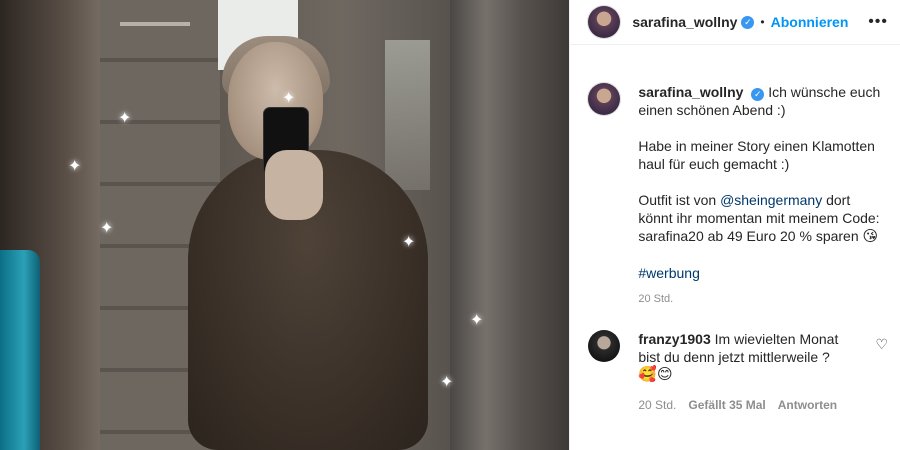  What do you see at coordinates (657, 405) in the screenshot?
I see `comment-timestamp: 20 Std.` at bounding box center [657, 405].